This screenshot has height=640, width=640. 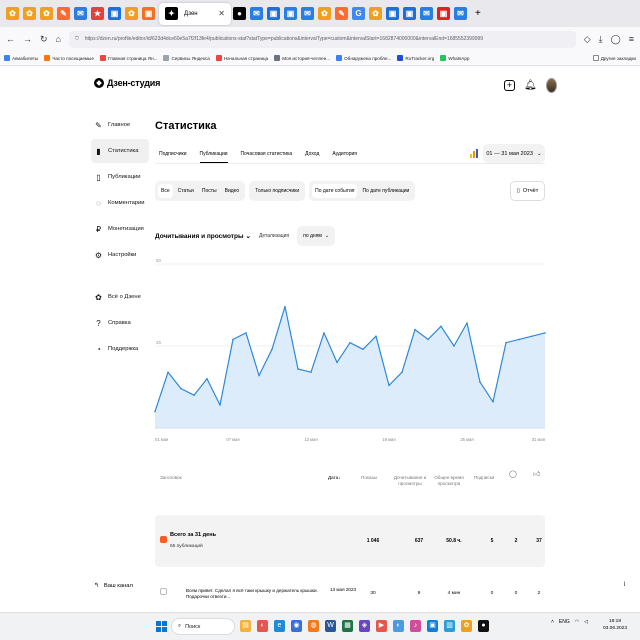 What do you see at coordinates (530, 85) in the screenshot?
I see `bell-icon: 🔔︎` at bounding box center [530, 85].